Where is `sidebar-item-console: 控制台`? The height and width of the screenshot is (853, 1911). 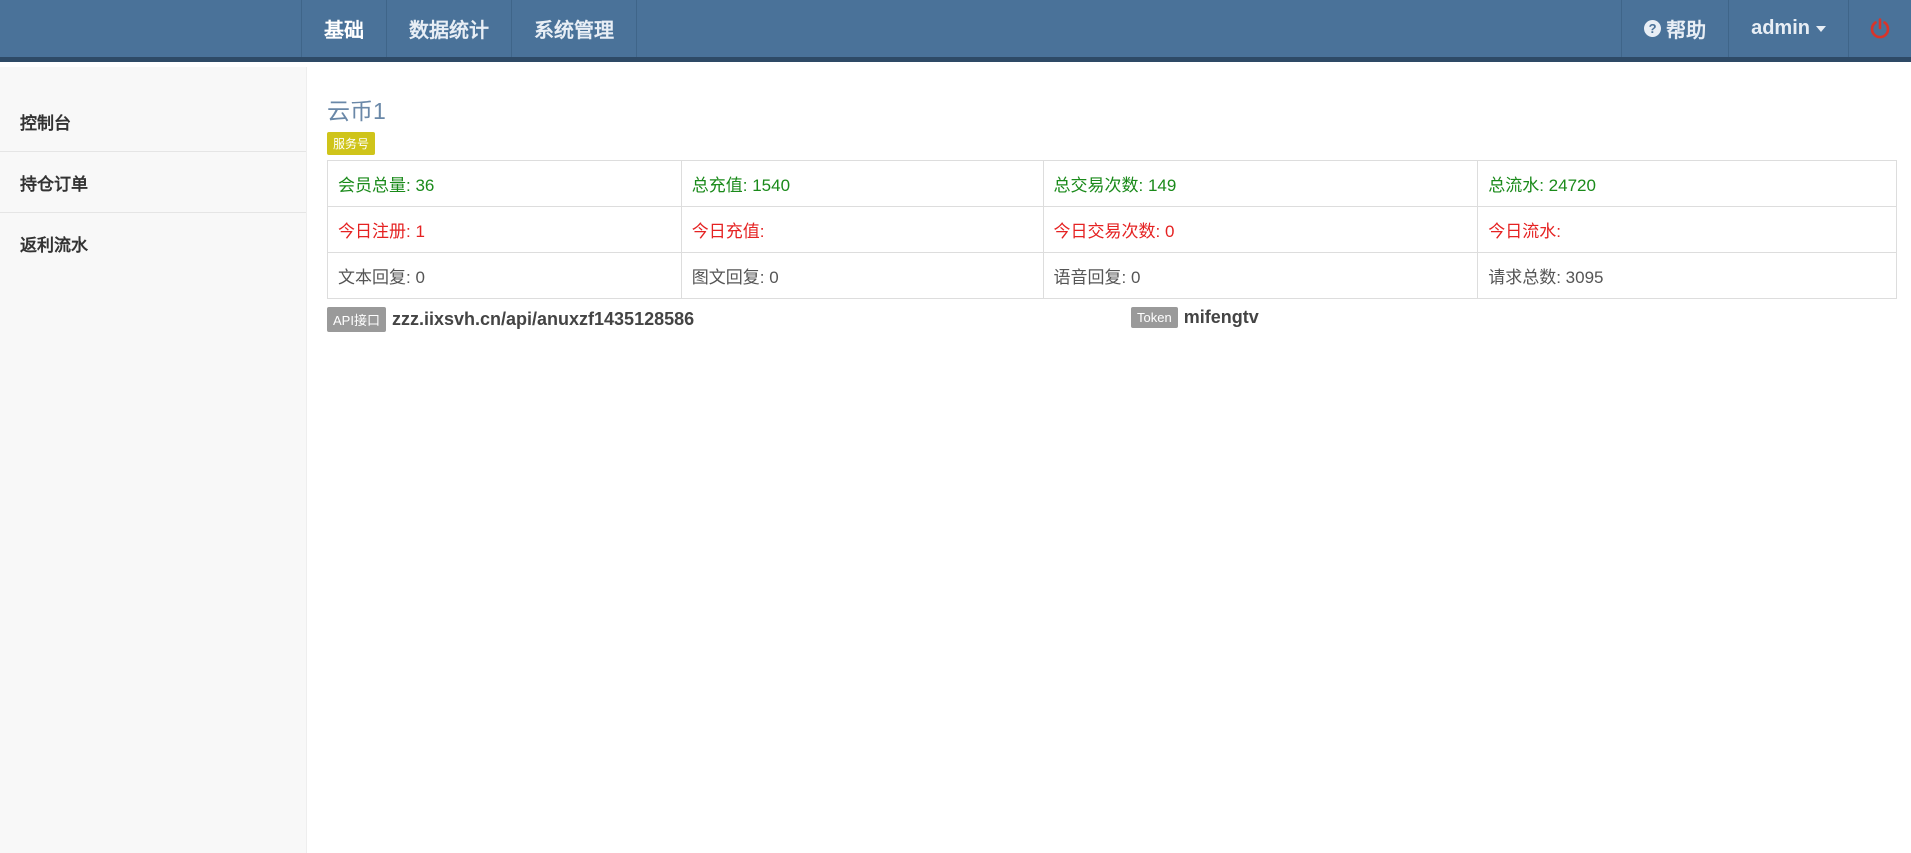
sidebar-item-console: 控制台 is located at coordinates (153, 121).